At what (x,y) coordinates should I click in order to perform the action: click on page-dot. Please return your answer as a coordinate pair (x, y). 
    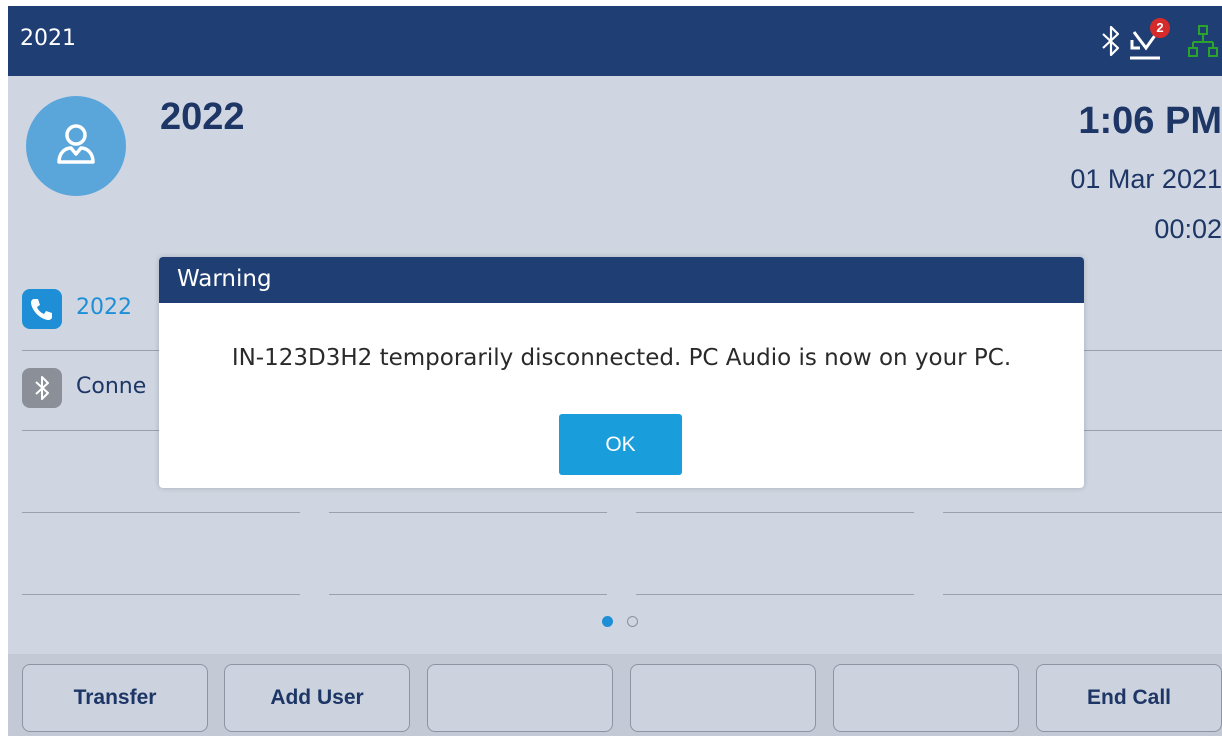
    Looking at the image, I should click on (632, 621).